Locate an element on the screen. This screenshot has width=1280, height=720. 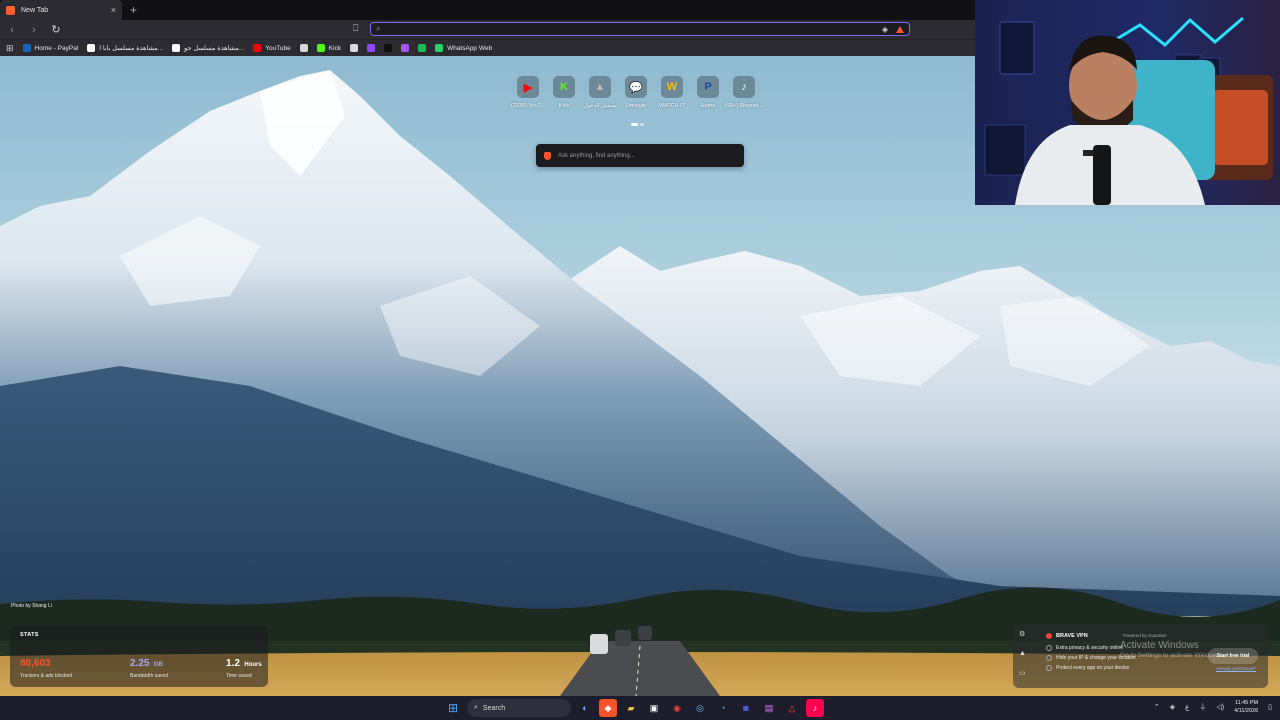
bookmark-label: WhatsApp Web is located at coordinates (470, 48).